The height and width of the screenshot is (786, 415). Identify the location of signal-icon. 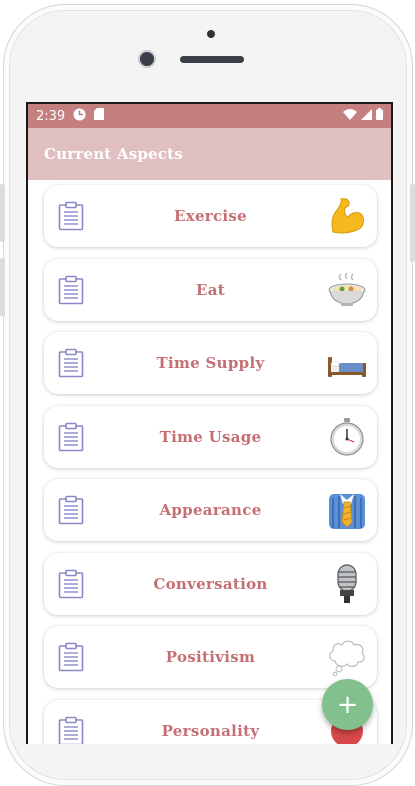
(366, 116).